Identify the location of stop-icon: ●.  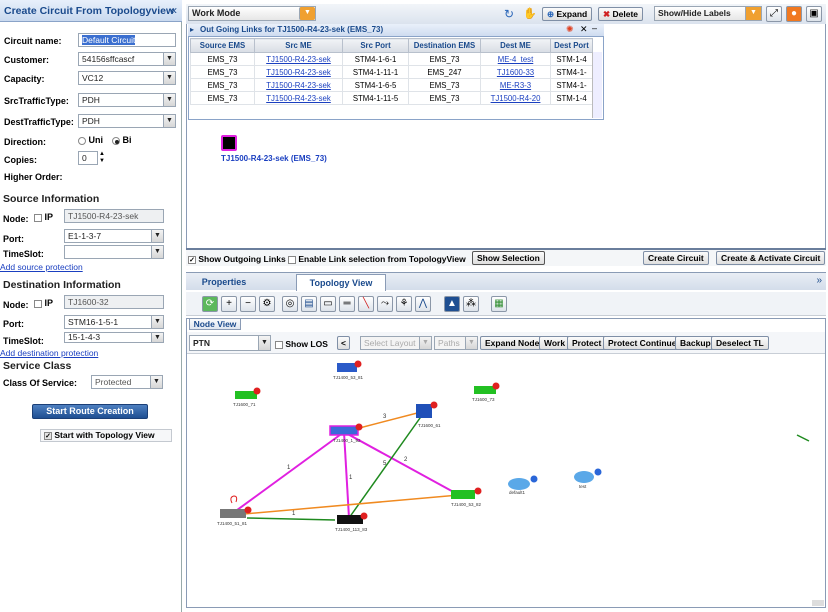
(794, 14).